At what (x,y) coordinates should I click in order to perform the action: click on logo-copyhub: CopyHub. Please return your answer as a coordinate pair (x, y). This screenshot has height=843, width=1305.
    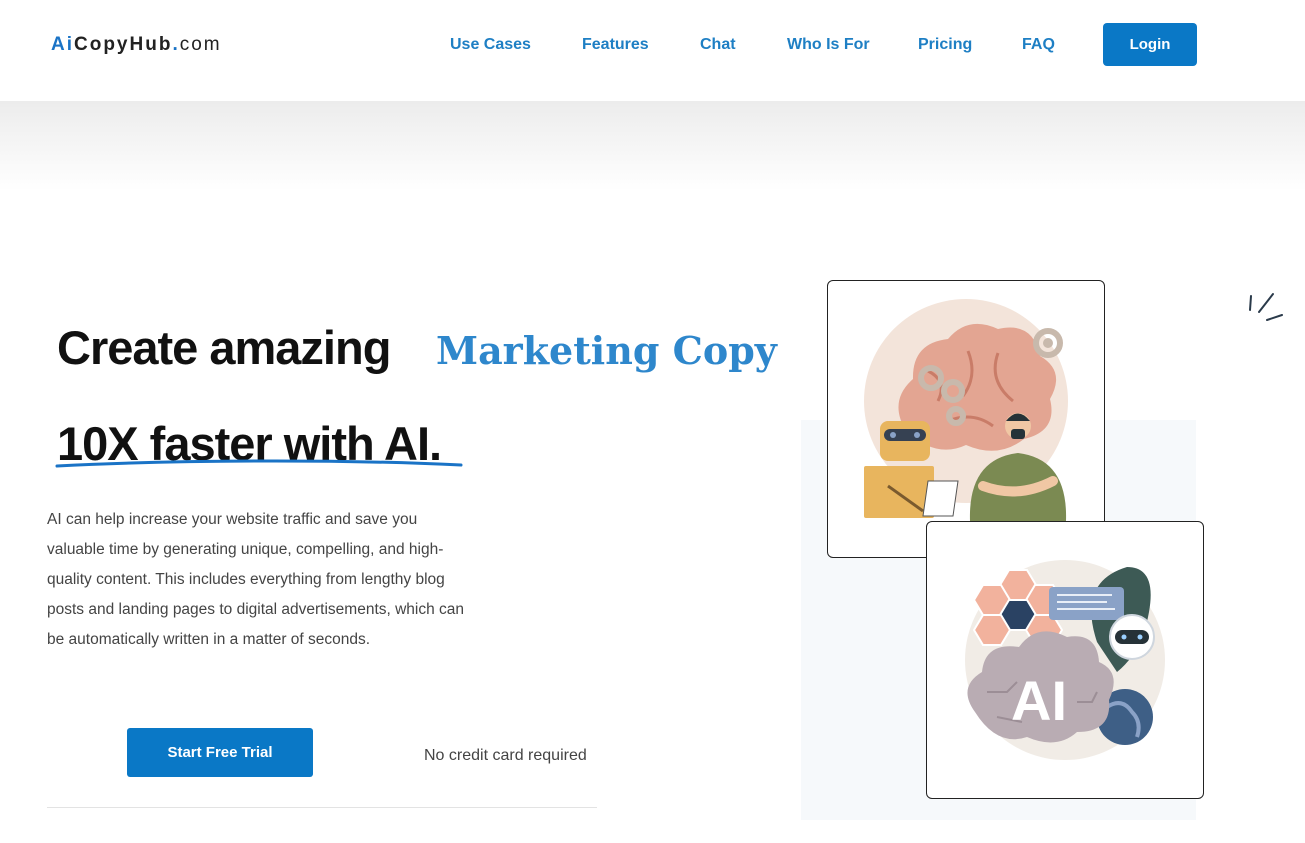
    Looking at the image, I should click on (123, 44).